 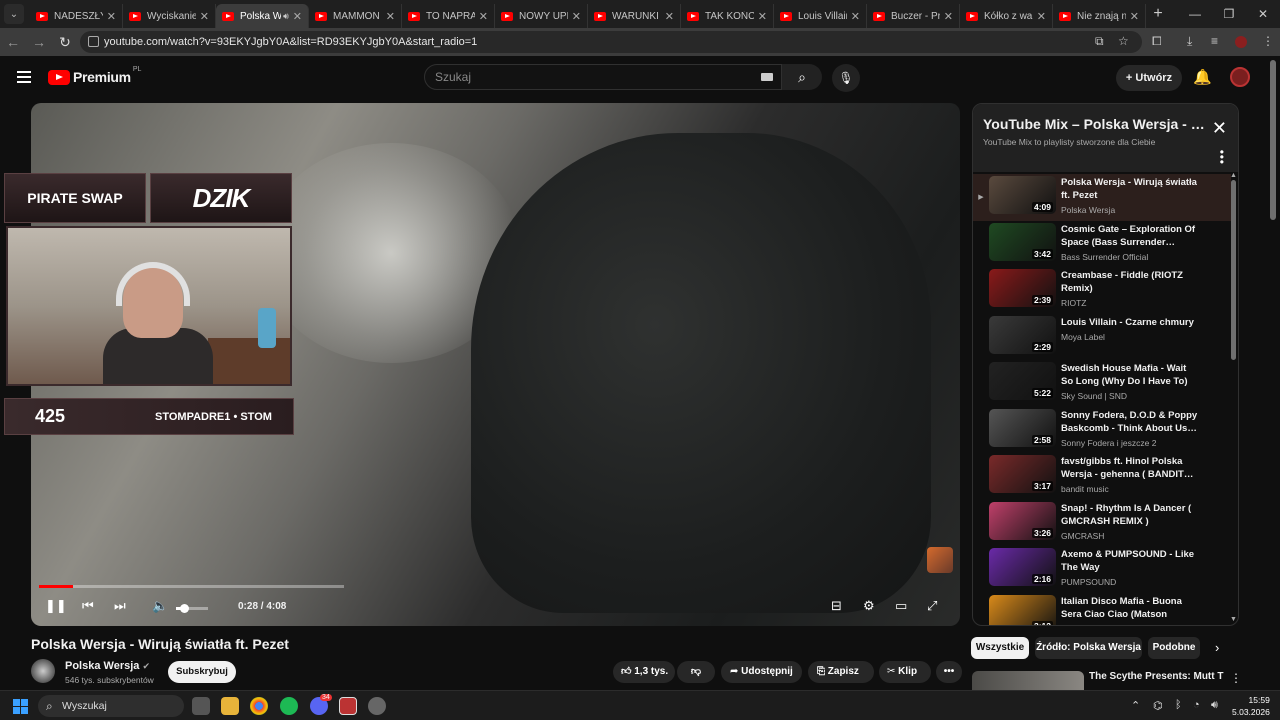 What do you see at coordinates (348, 706) in the screenshot?
I see `app-icon` at bounding box center [348, 706].